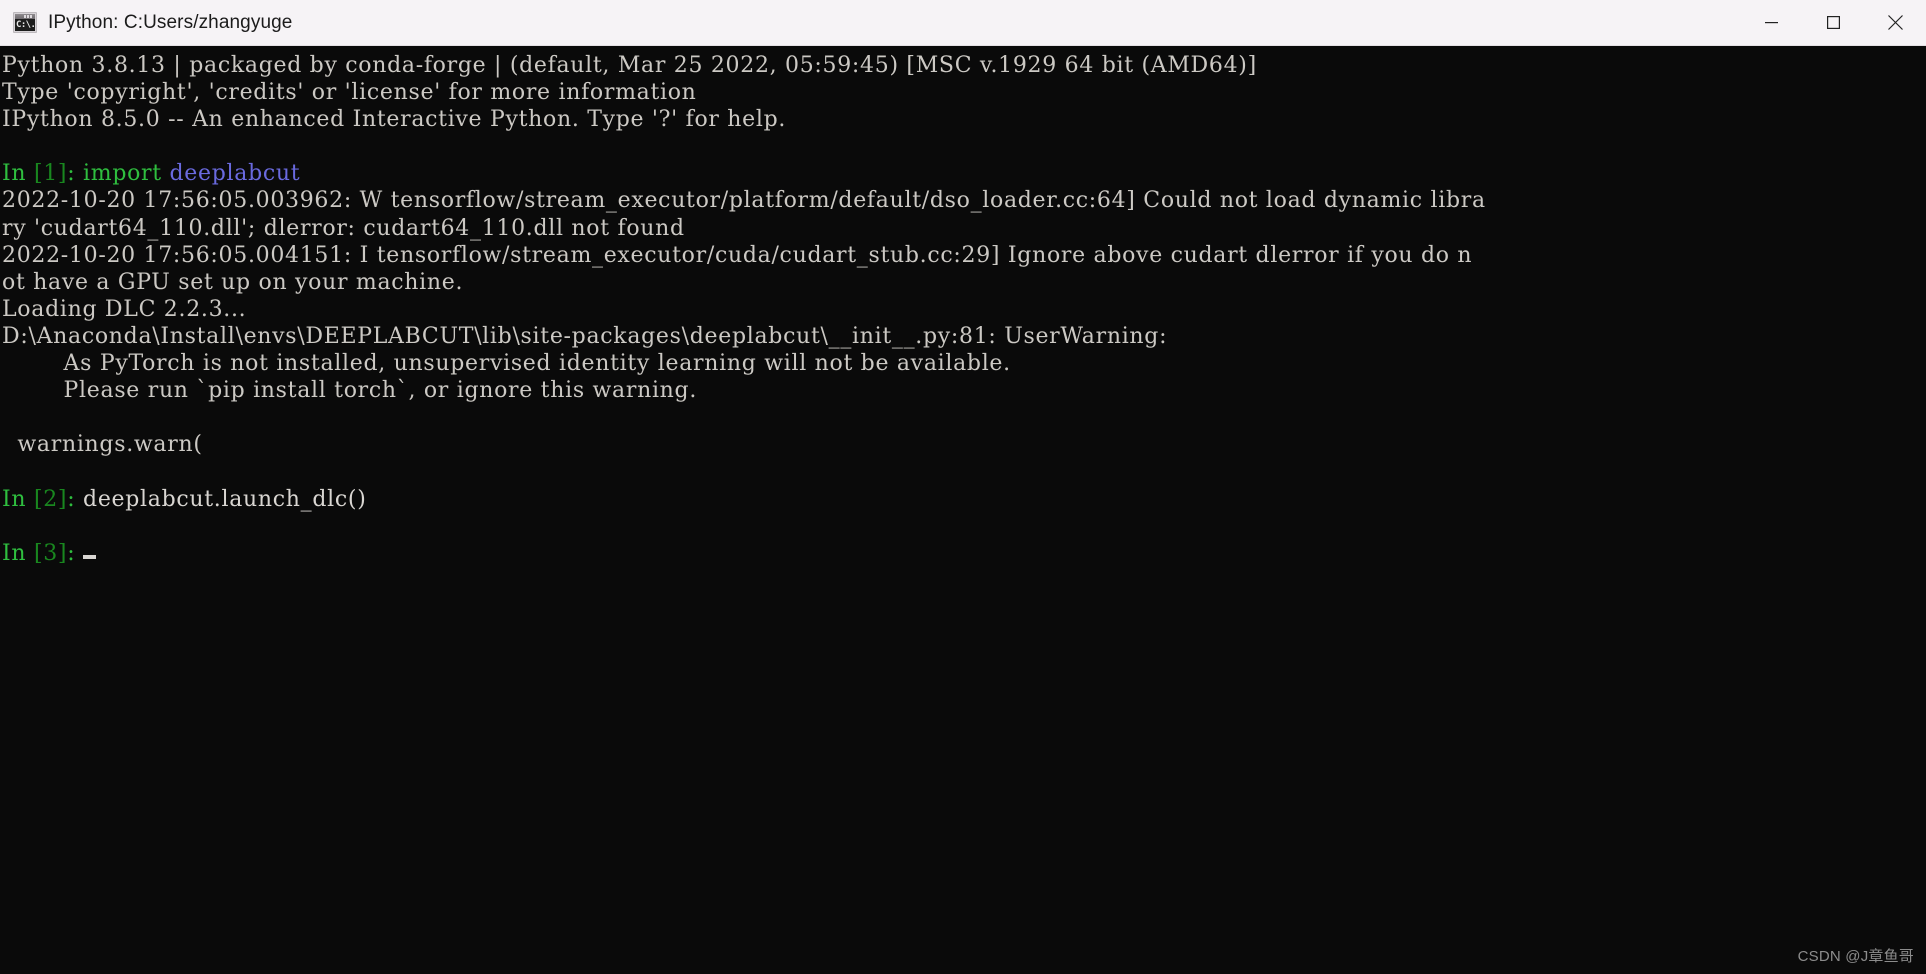 Image resolution: width=1926 pixels, height=974 pixels. I want to click on code-module: deeplabcut, so click(235, 174).